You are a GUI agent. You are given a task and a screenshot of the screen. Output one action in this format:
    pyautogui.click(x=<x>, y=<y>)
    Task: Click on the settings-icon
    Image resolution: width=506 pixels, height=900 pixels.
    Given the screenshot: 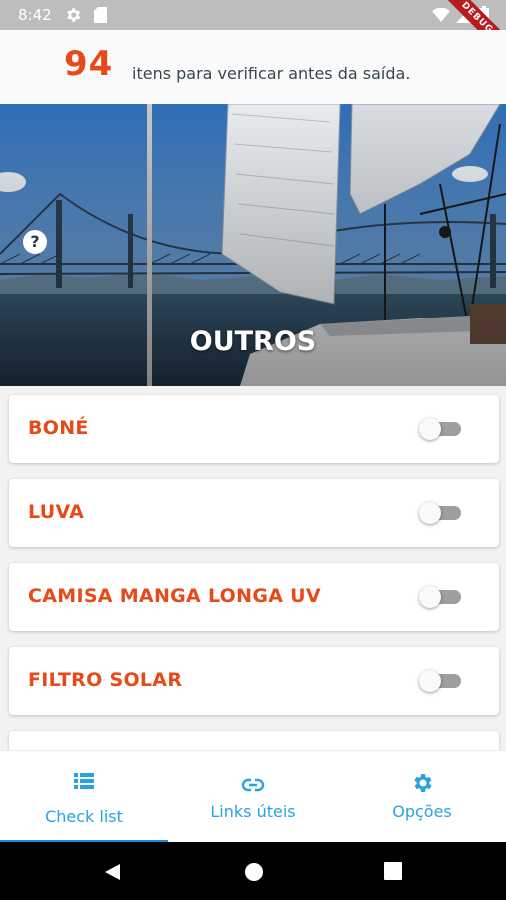 What is the action you would take?
    pyautogui.click(x=74, y=15)
    